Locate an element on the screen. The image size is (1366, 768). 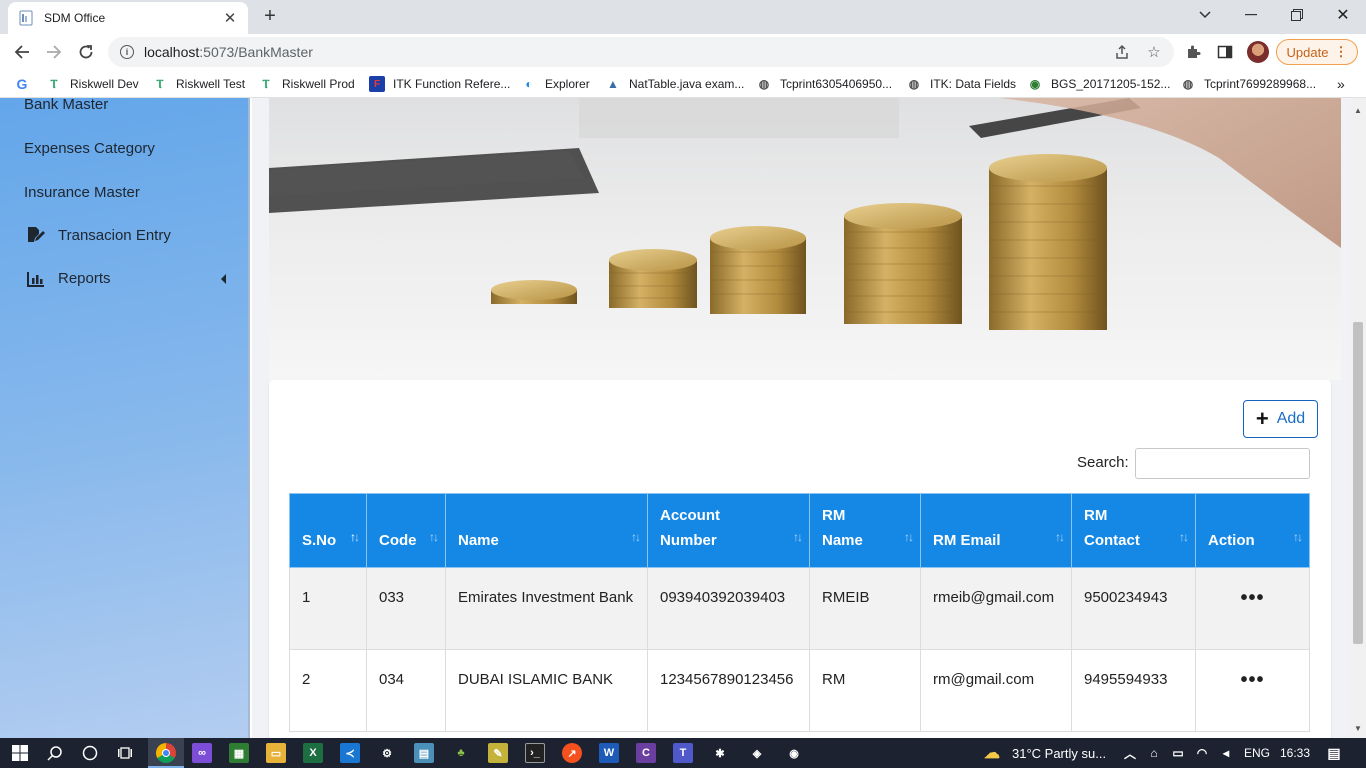
minimize-window-button is located at coordinates (1251, 15).